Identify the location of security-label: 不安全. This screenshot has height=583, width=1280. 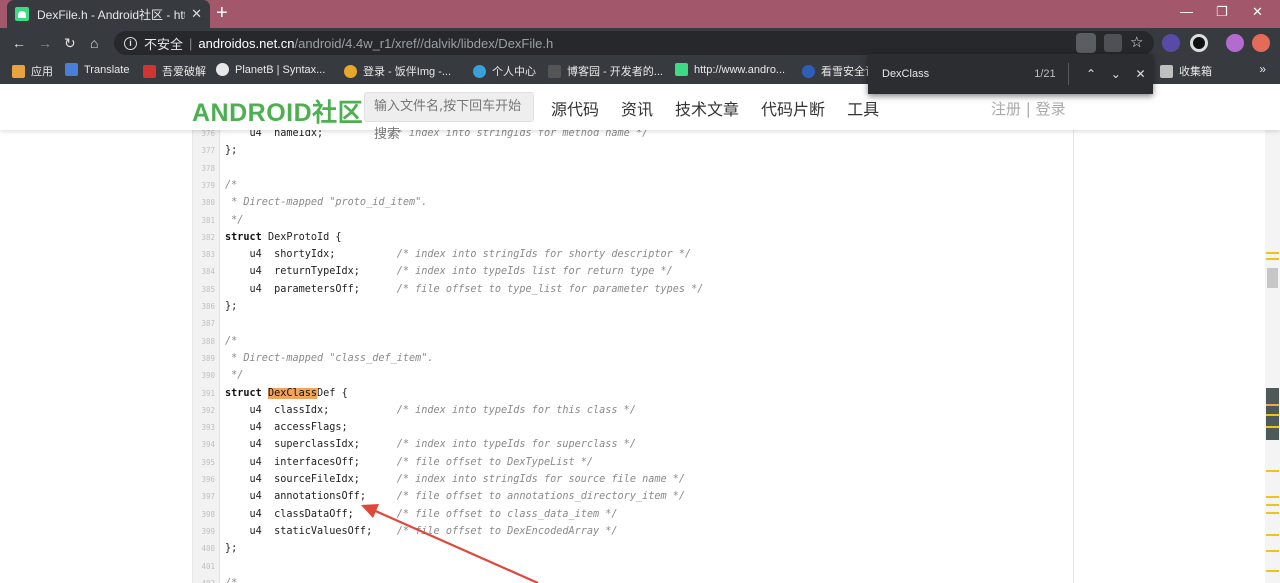
(164, 44).